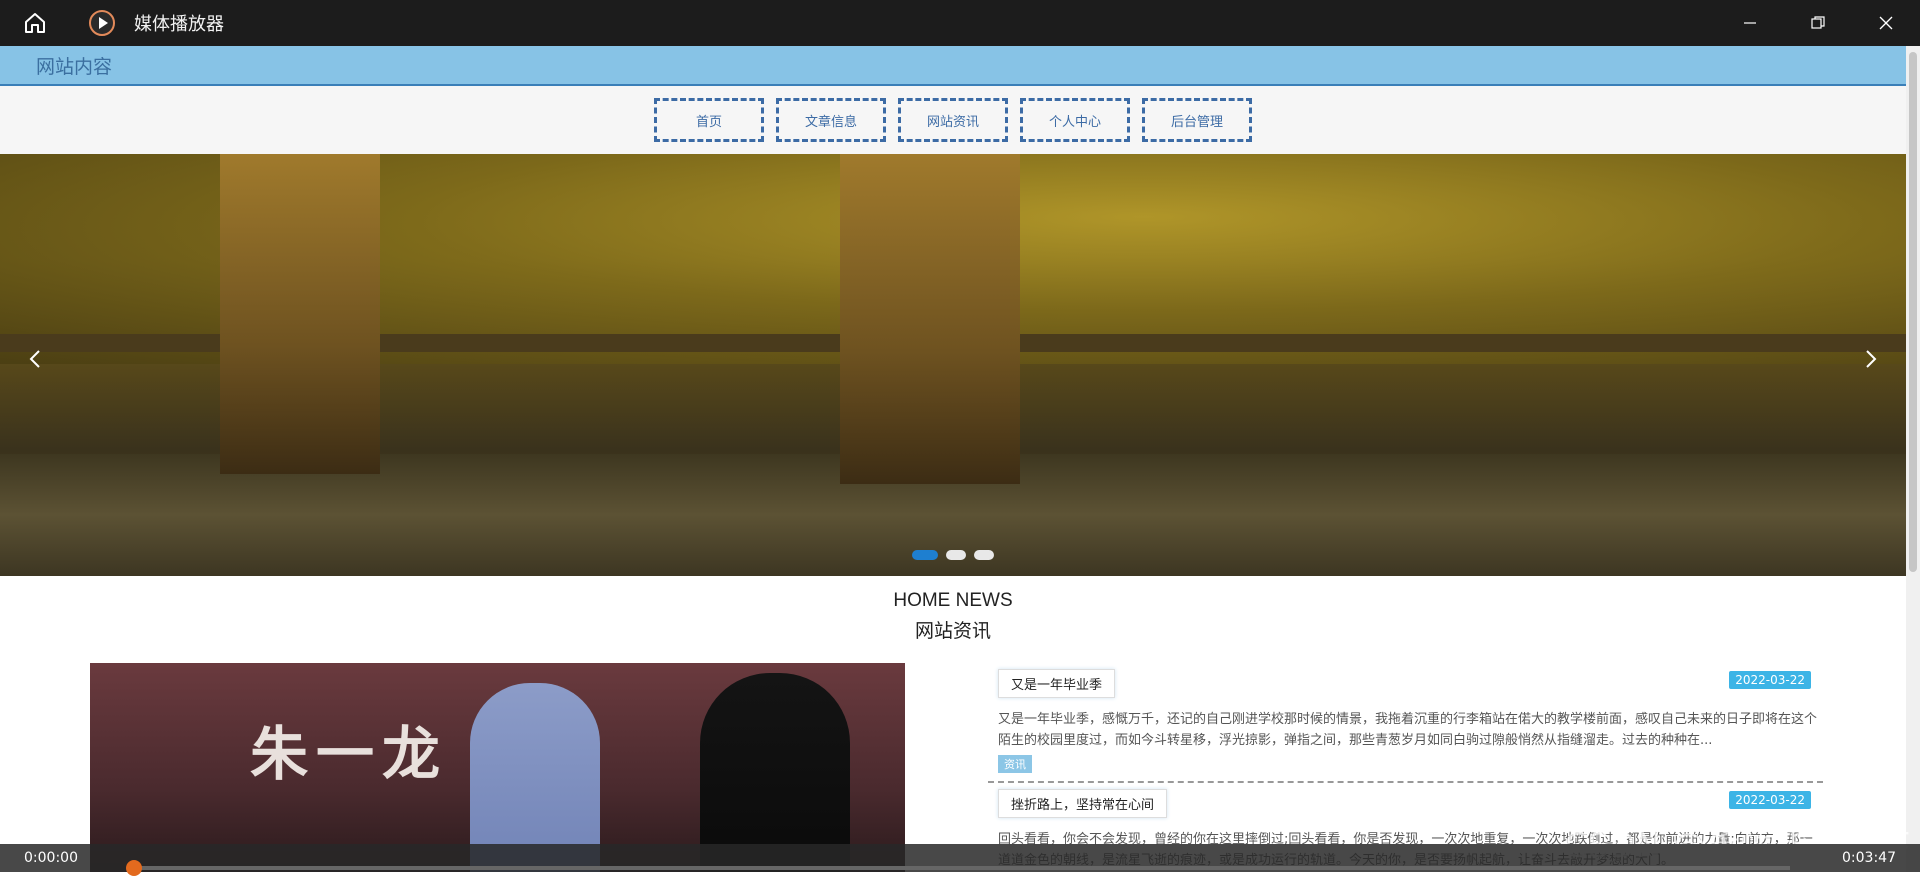 This screenshot has width=1920, height=876. I want to click on media-player-icon, so click(102, 23).